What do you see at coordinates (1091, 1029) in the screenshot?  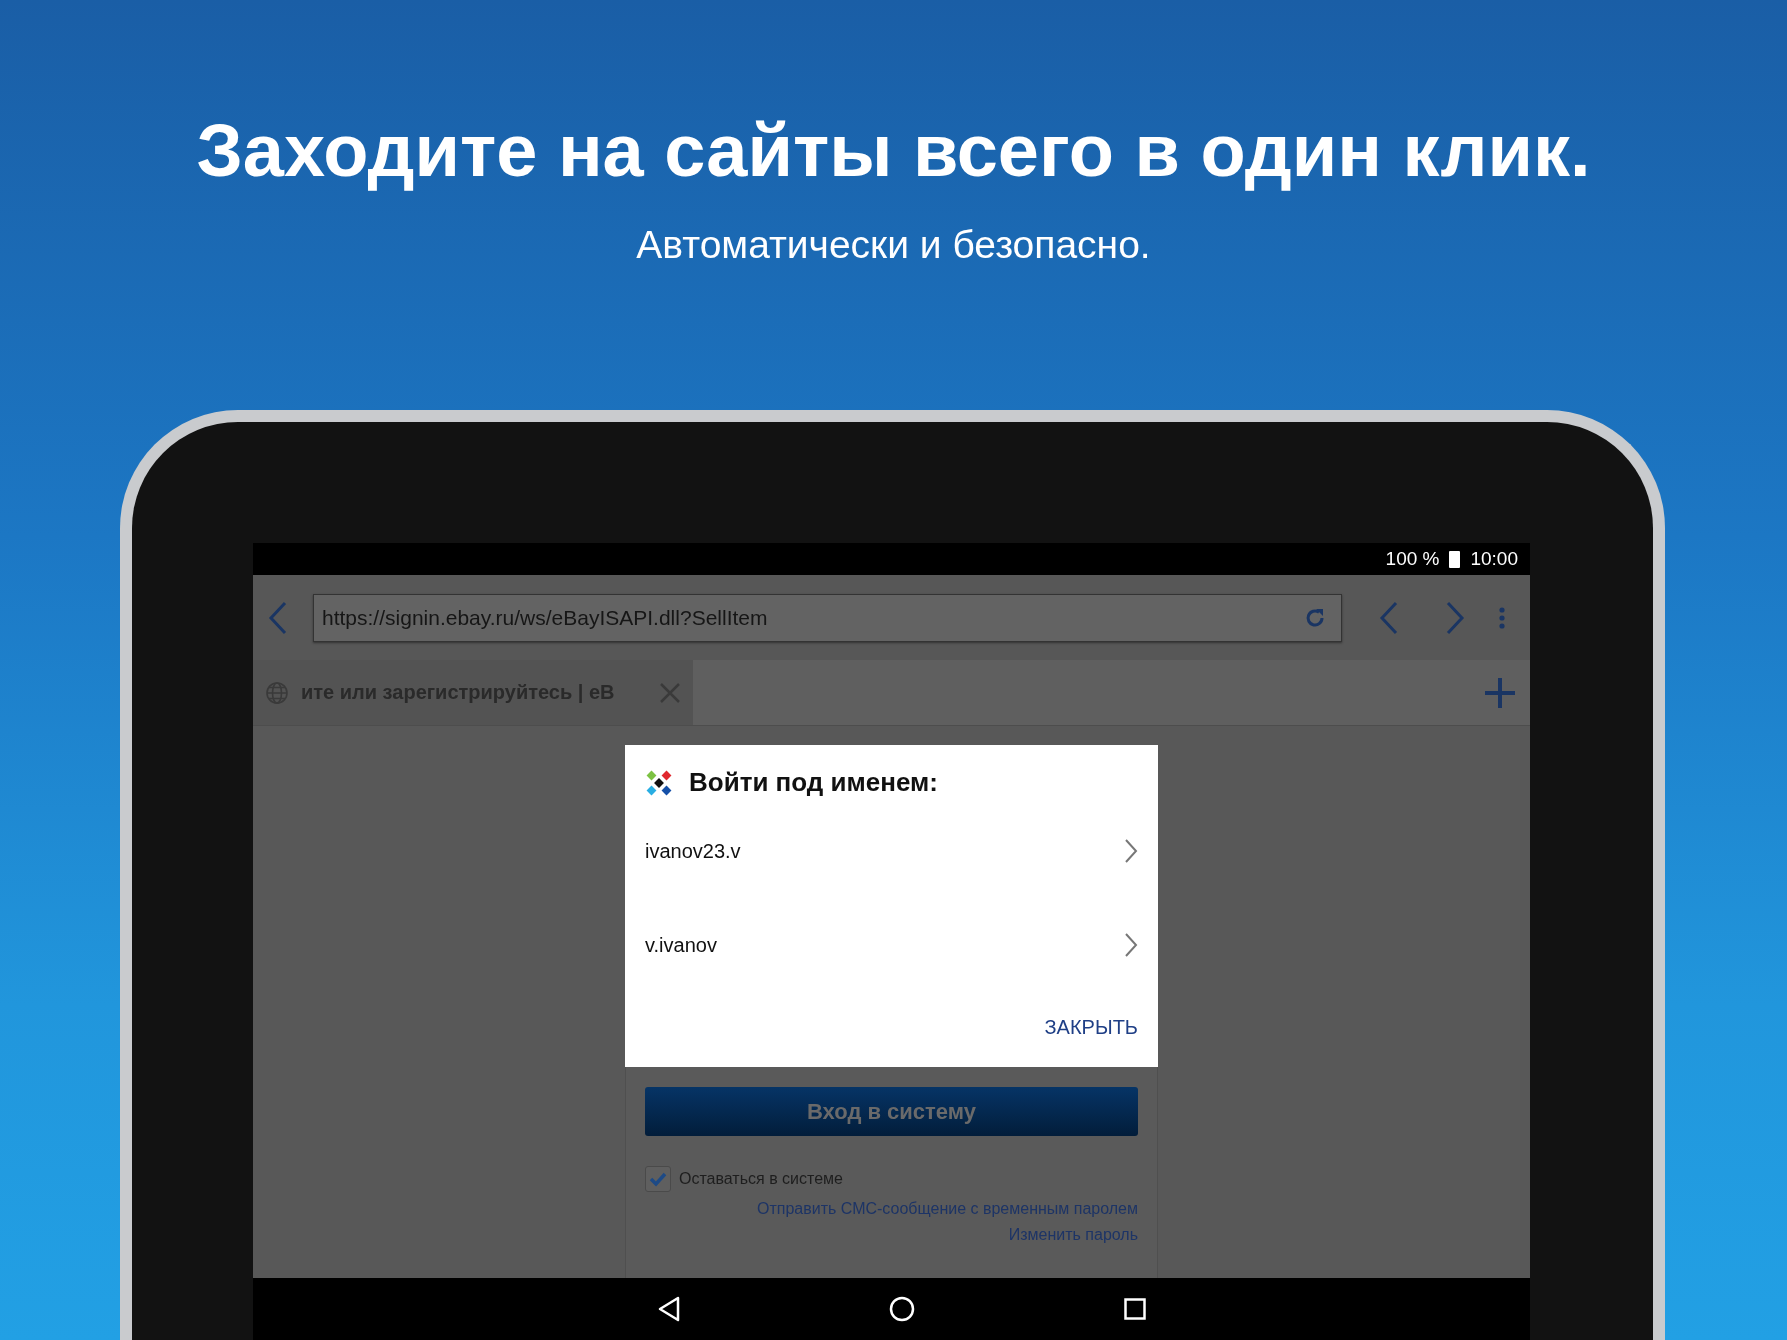 I see `close-button: ЗАКРЫТЬ` at bounding box center [1091, 1029].